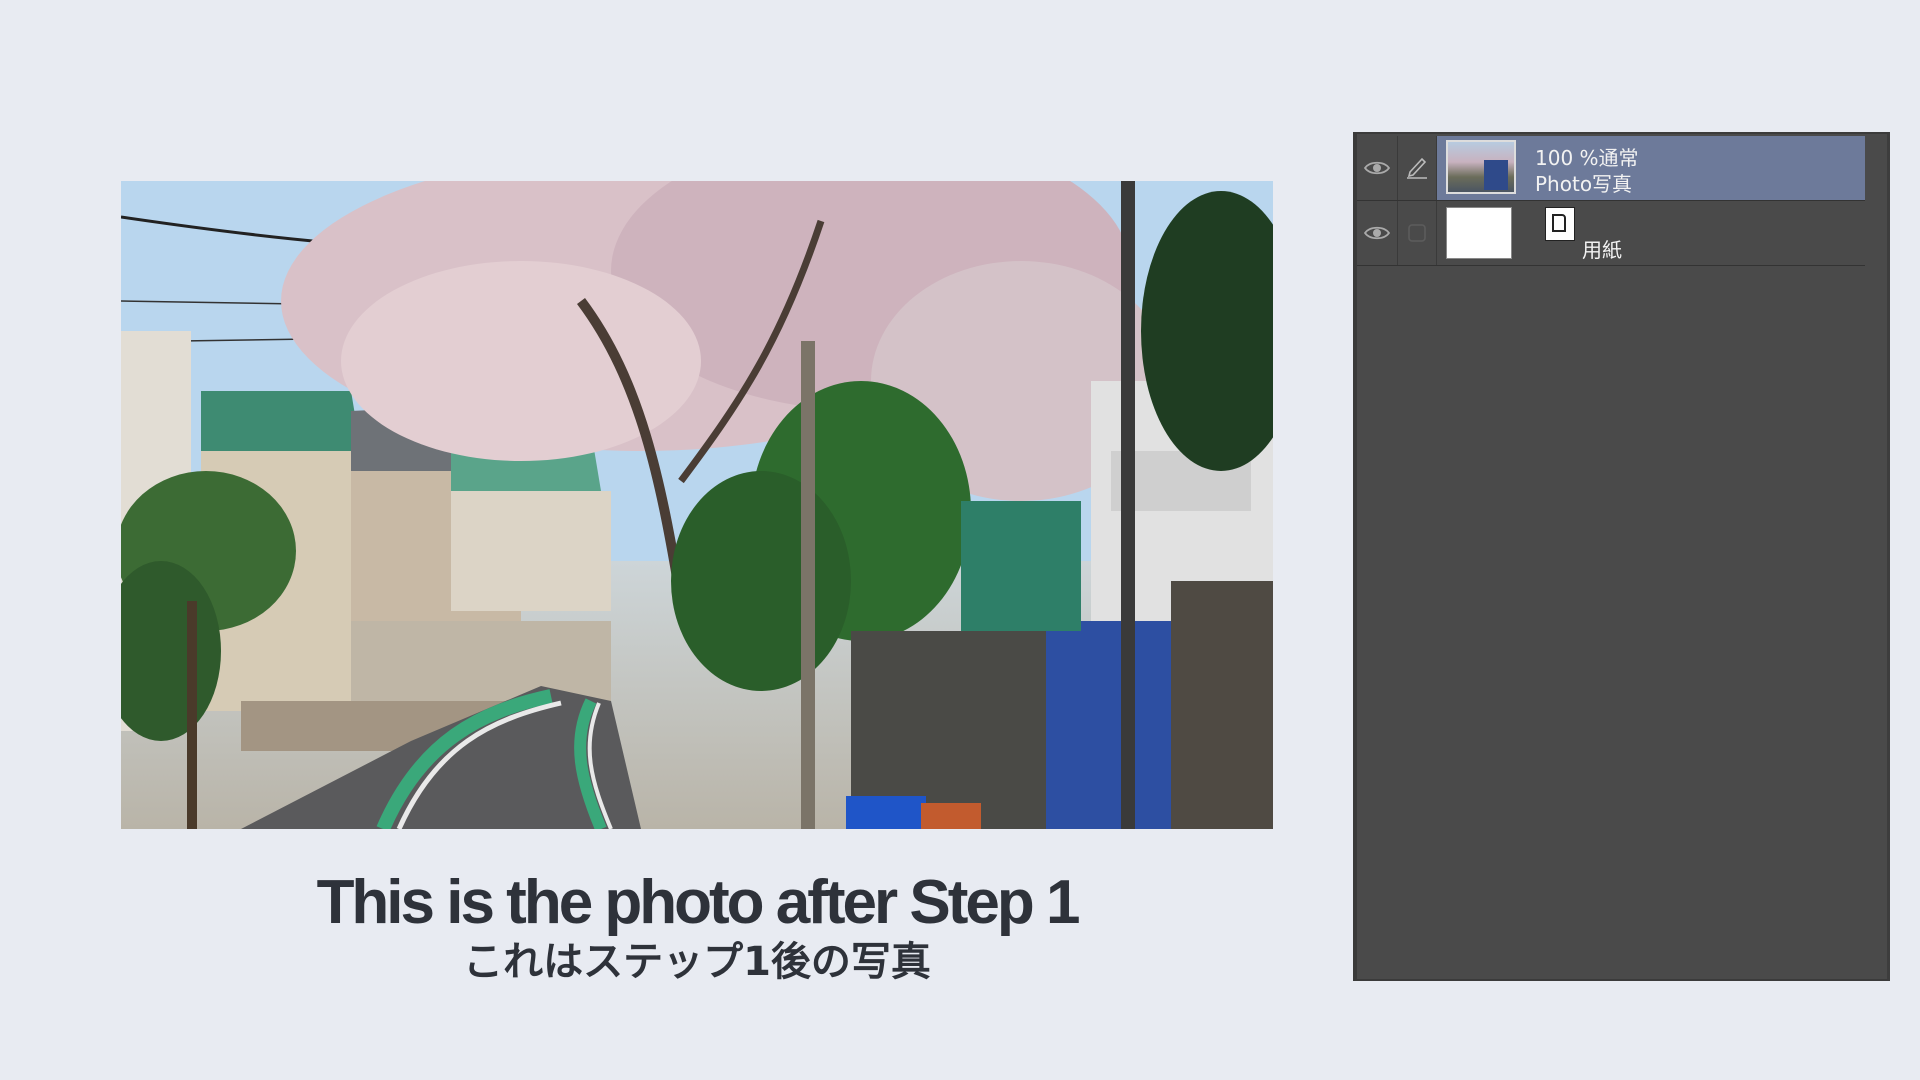 The width and height of the screenshot is (1920, 1080). Describe the element at coordinates (698, 902) in the screenshot. I see `caption-title-english: This is the photo after Step 1` at that location.